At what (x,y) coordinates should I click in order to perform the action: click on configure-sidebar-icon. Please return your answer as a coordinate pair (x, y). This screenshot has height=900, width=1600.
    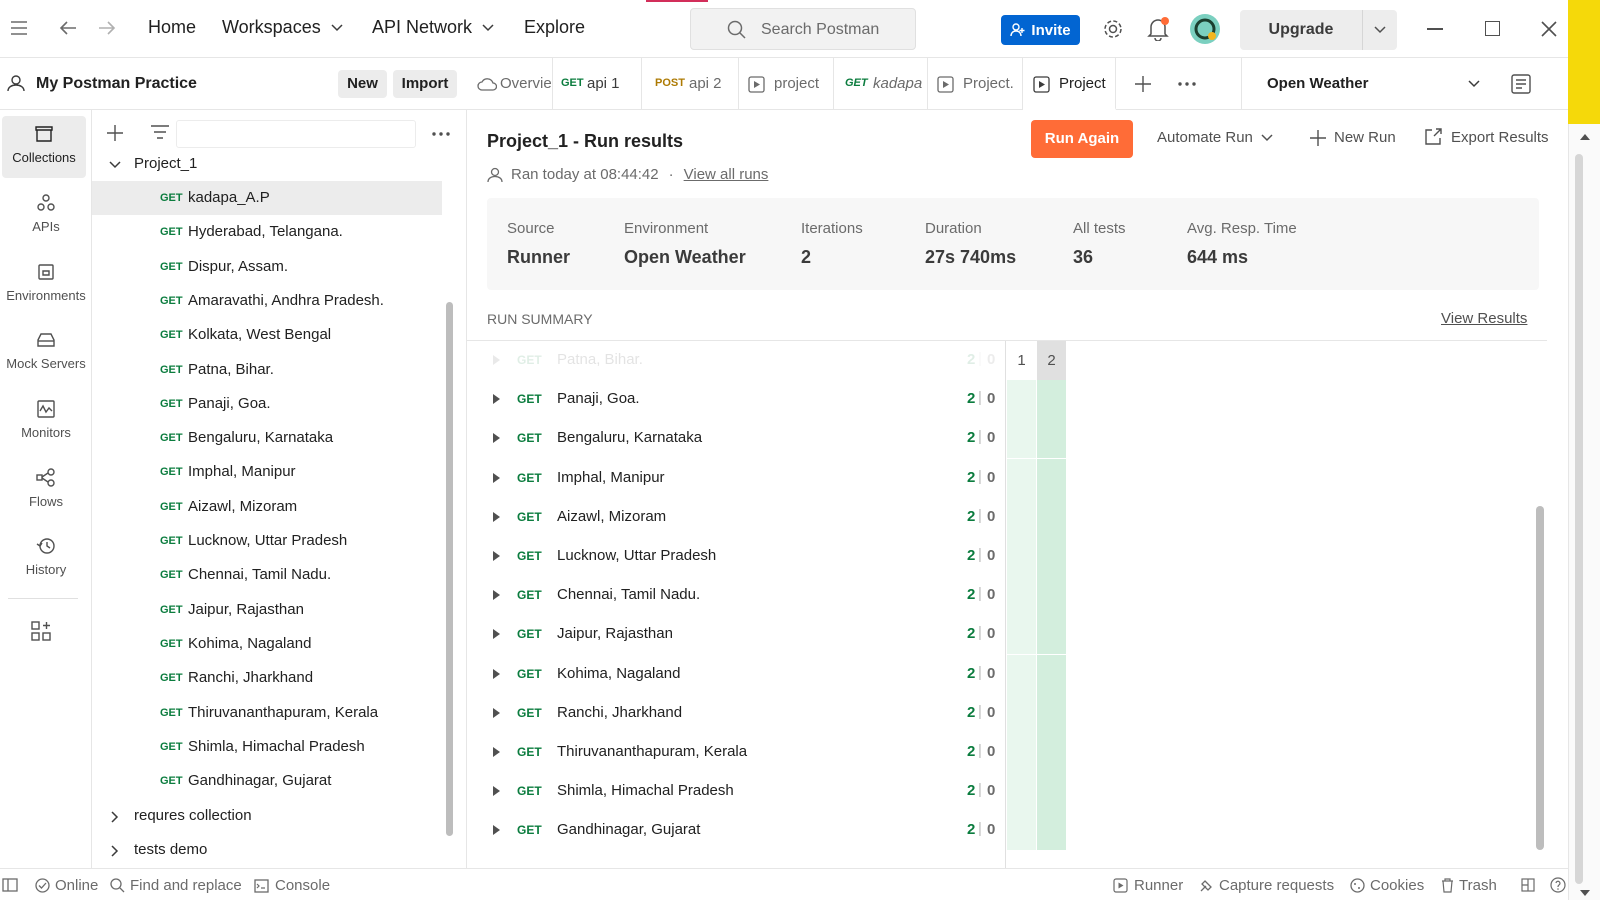
    Looking at the image, I should click on (41, 631).